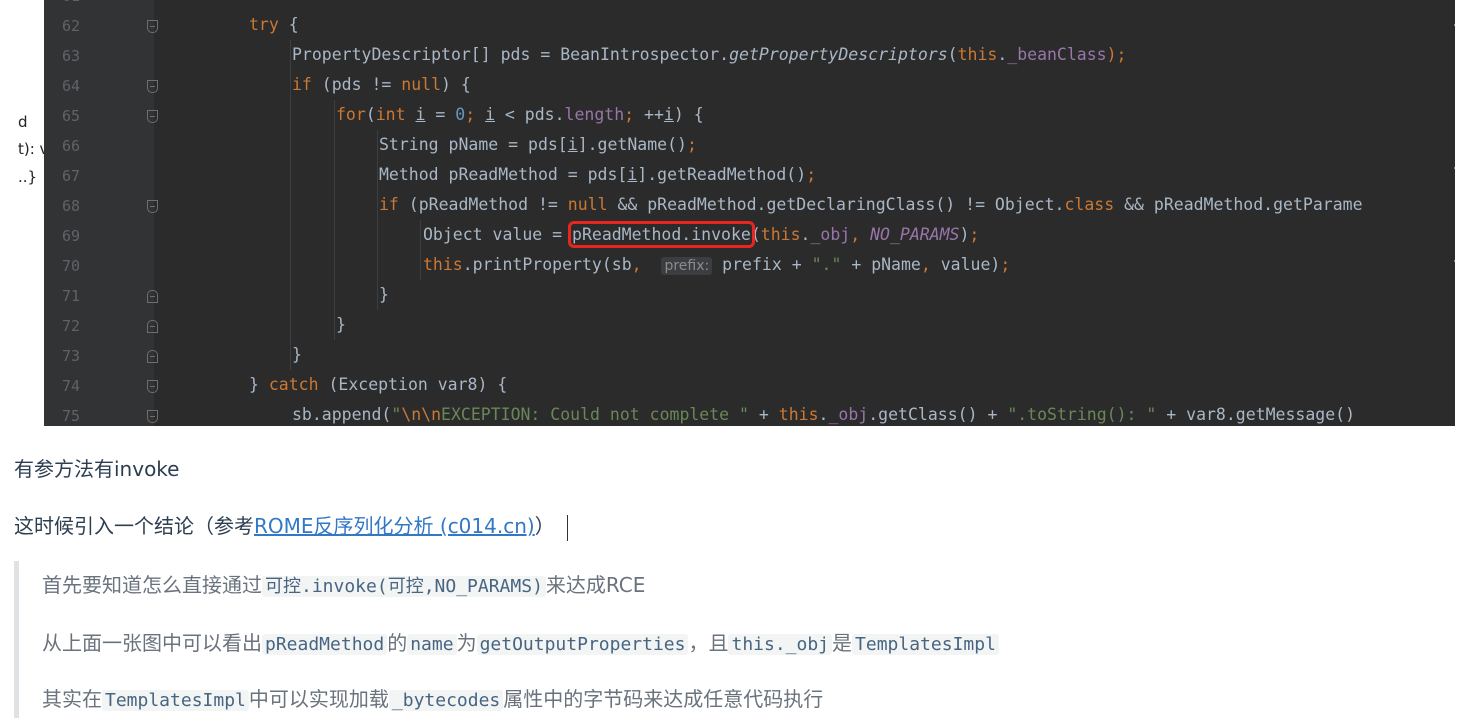  I want to click on code-line-72: }, so click(341, 324).